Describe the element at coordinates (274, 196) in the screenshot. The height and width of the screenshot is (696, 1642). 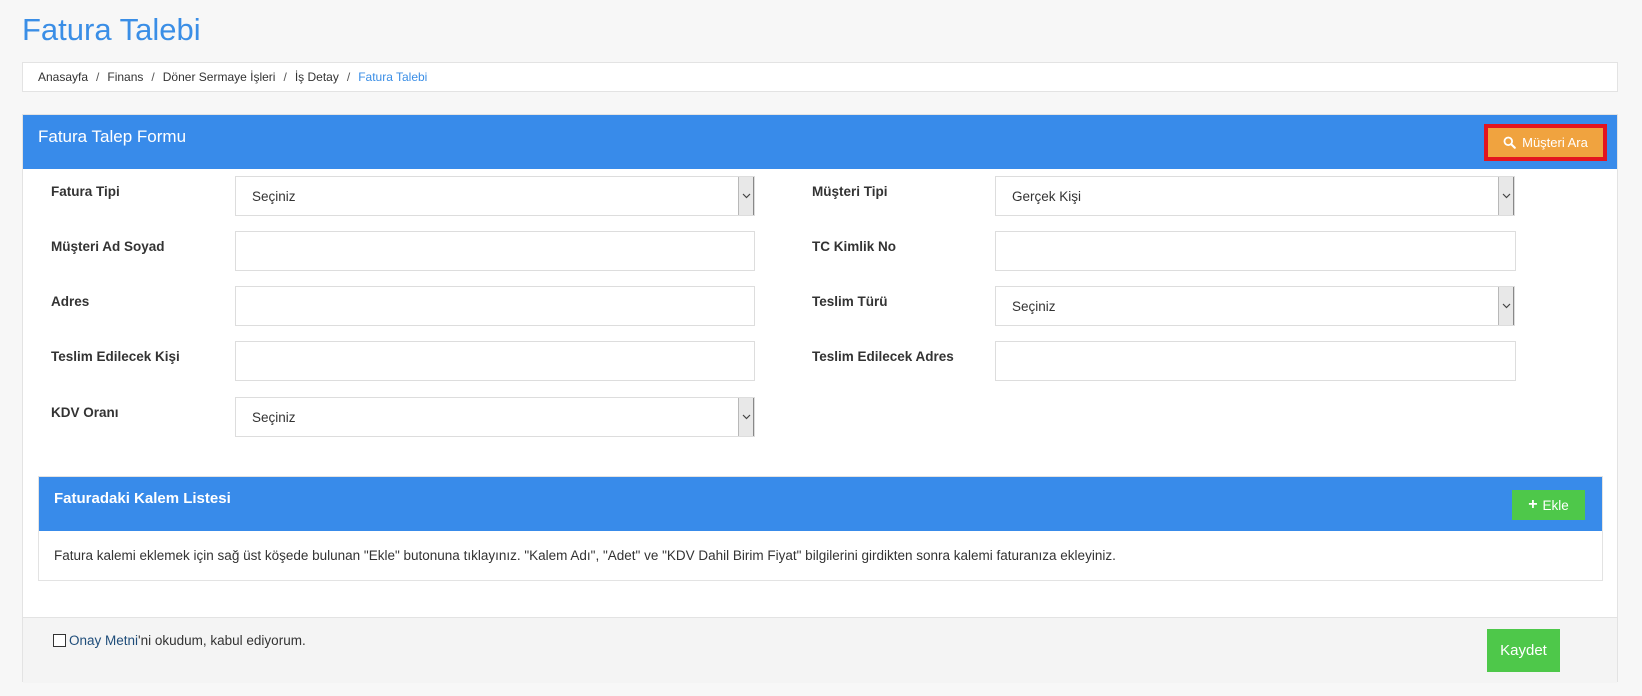
I see `invoice-type-value: Seçiniz` at that location.